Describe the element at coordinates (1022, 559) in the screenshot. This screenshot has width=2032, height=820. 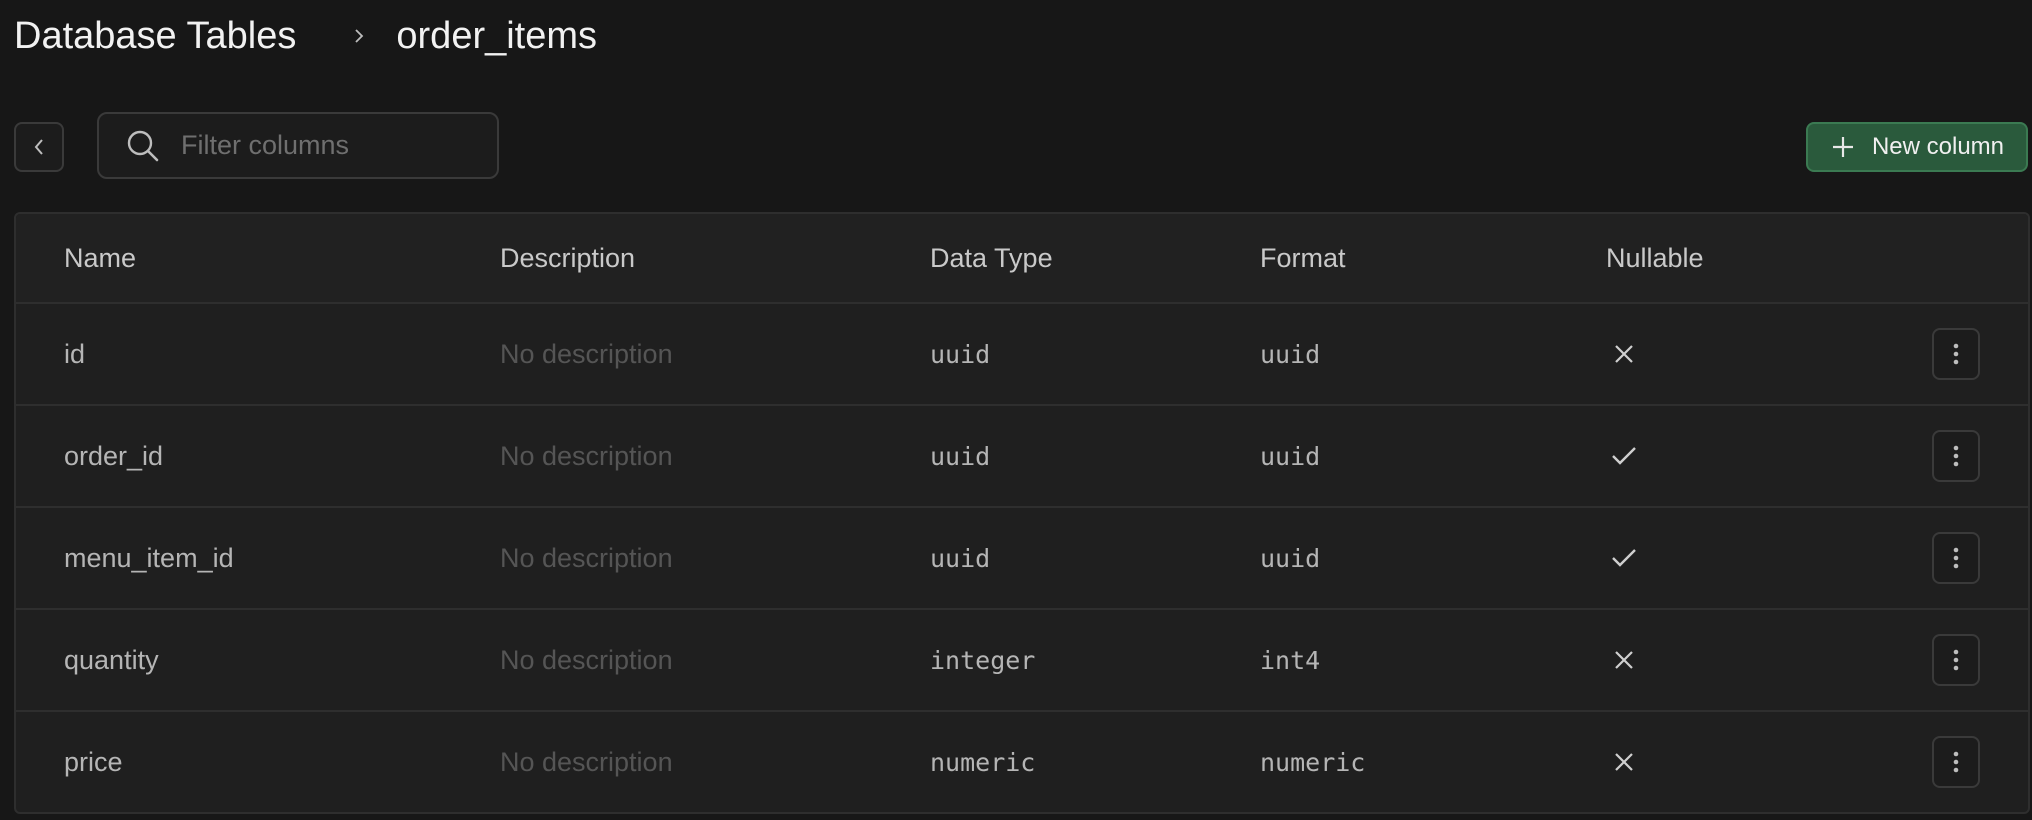
I see `table-row: menu_item_id No description uuid uuid` at that location.